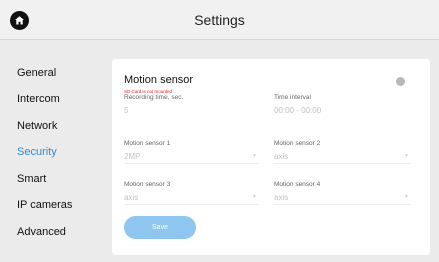  Describe the element at coordinates (194, 111) in the screenshot. I see `recording-time-input: 5` at that location.